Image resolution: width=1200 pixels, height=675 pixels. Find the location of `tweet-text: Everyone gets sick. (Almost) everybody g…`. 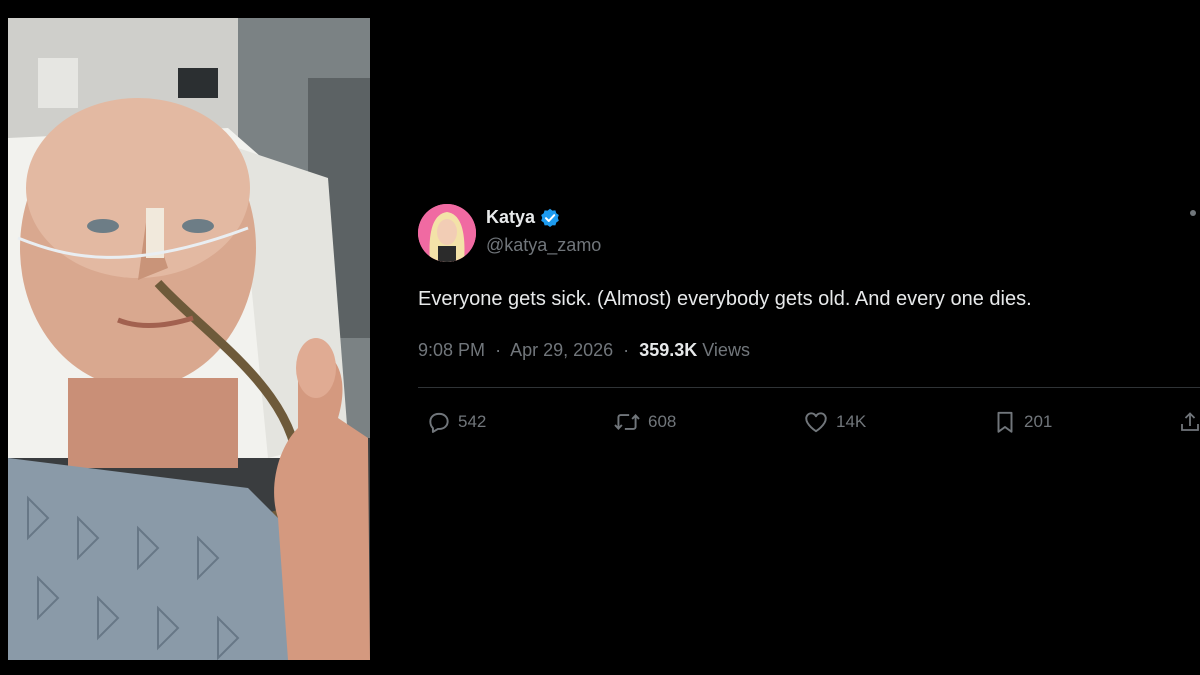

tweet-text: Everyone gets sick. (Almost) everybody g… is located at coordinates (725, 299).